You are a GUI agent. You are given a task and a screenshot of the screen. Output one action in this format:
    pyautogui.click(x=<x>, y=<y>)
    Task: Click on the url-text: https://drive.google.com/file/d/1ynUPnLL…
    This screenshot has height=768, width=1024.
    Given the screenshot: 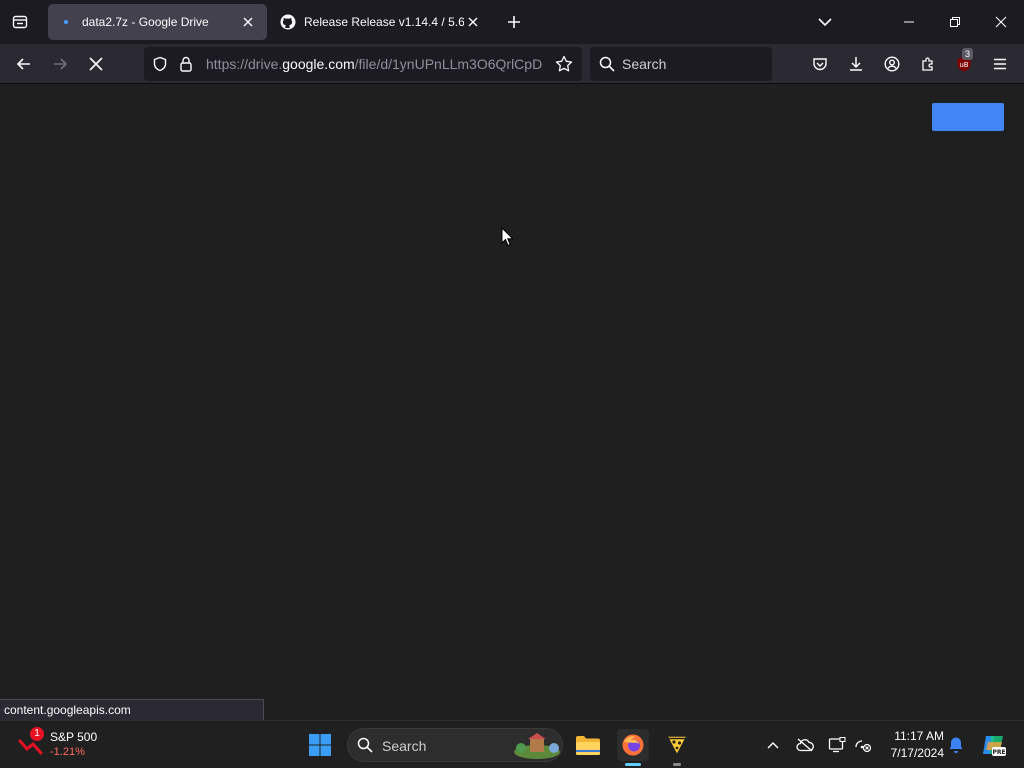 What is the action you would take?
    pyautogui.click(x=376, y=64)
    